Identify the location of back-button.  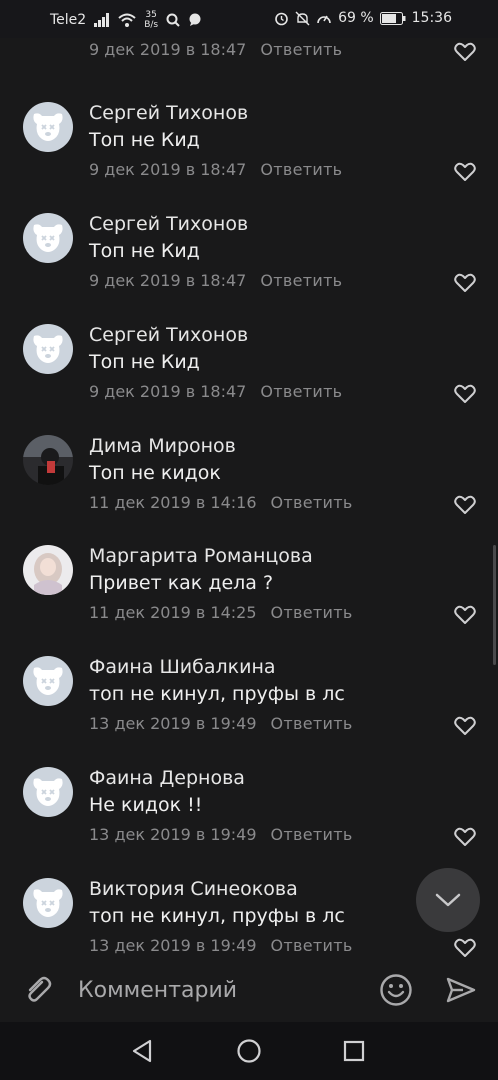
(142, 1053).